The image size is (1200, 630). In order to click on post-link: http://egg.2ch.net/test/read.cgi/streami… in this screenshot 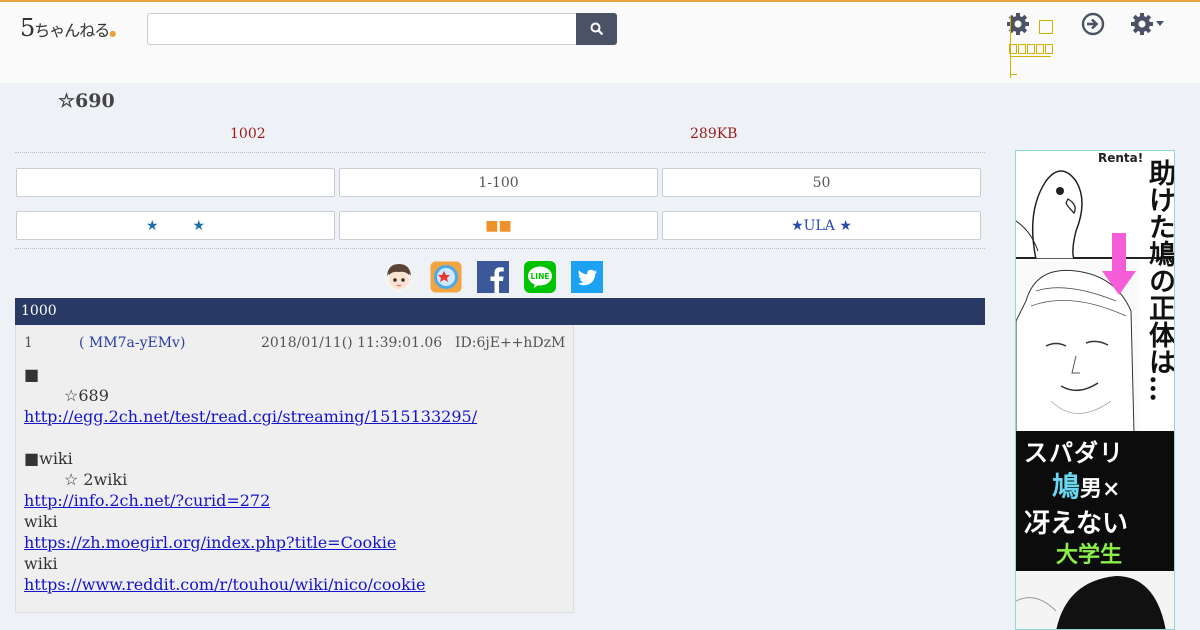, I will do `click(250, 416)`.